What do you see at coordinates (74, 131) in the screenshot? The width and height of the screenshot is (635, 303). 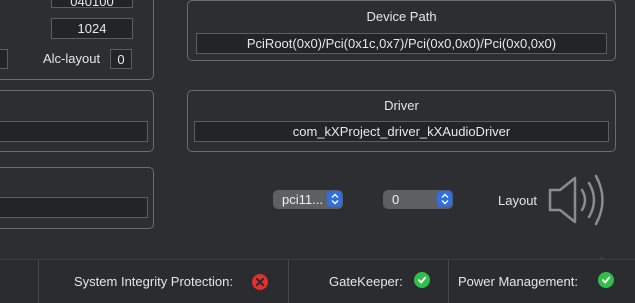 I see `left-panel-2-field` at bounding box center [74, 131].